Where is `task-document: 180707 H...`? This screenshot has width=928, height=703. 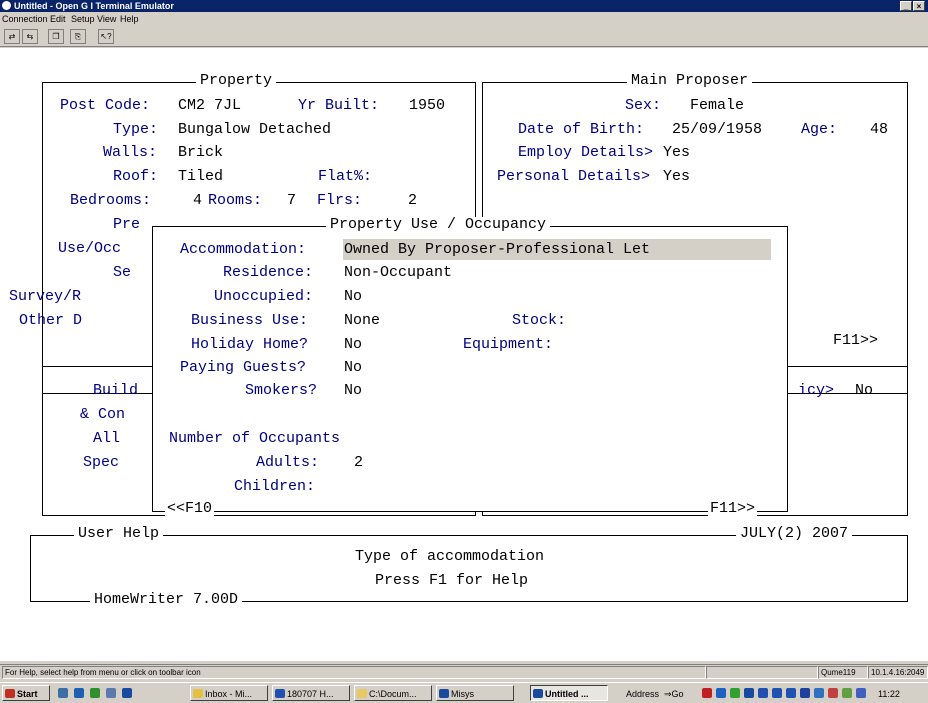
task-document: 180707 H... is located at coordinates (311, 693).